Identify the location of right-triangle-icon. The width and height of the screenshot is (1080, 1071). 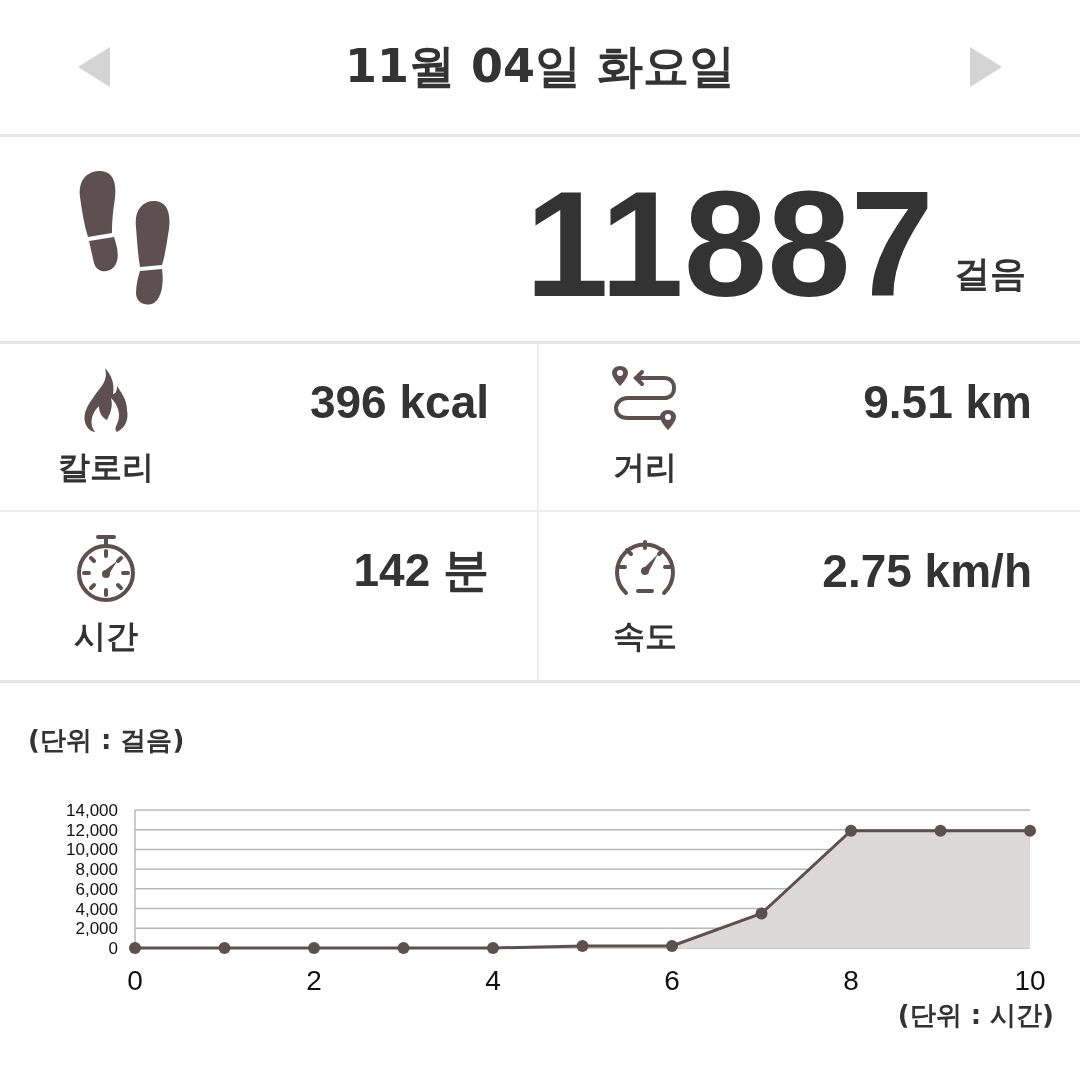
(986, 67).